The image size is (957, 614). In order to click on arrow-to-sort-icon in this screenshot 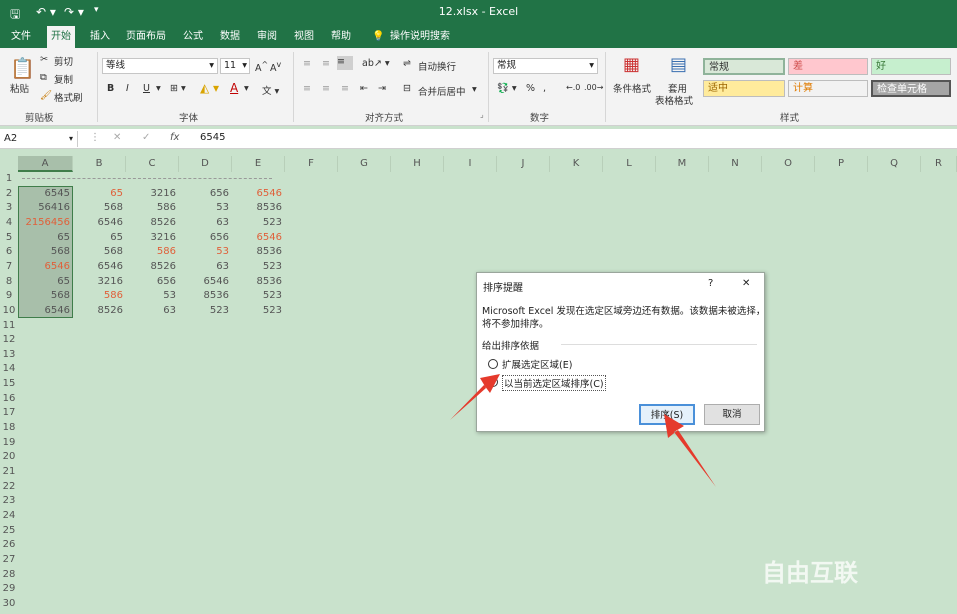, I will do `click(690, 450)`.